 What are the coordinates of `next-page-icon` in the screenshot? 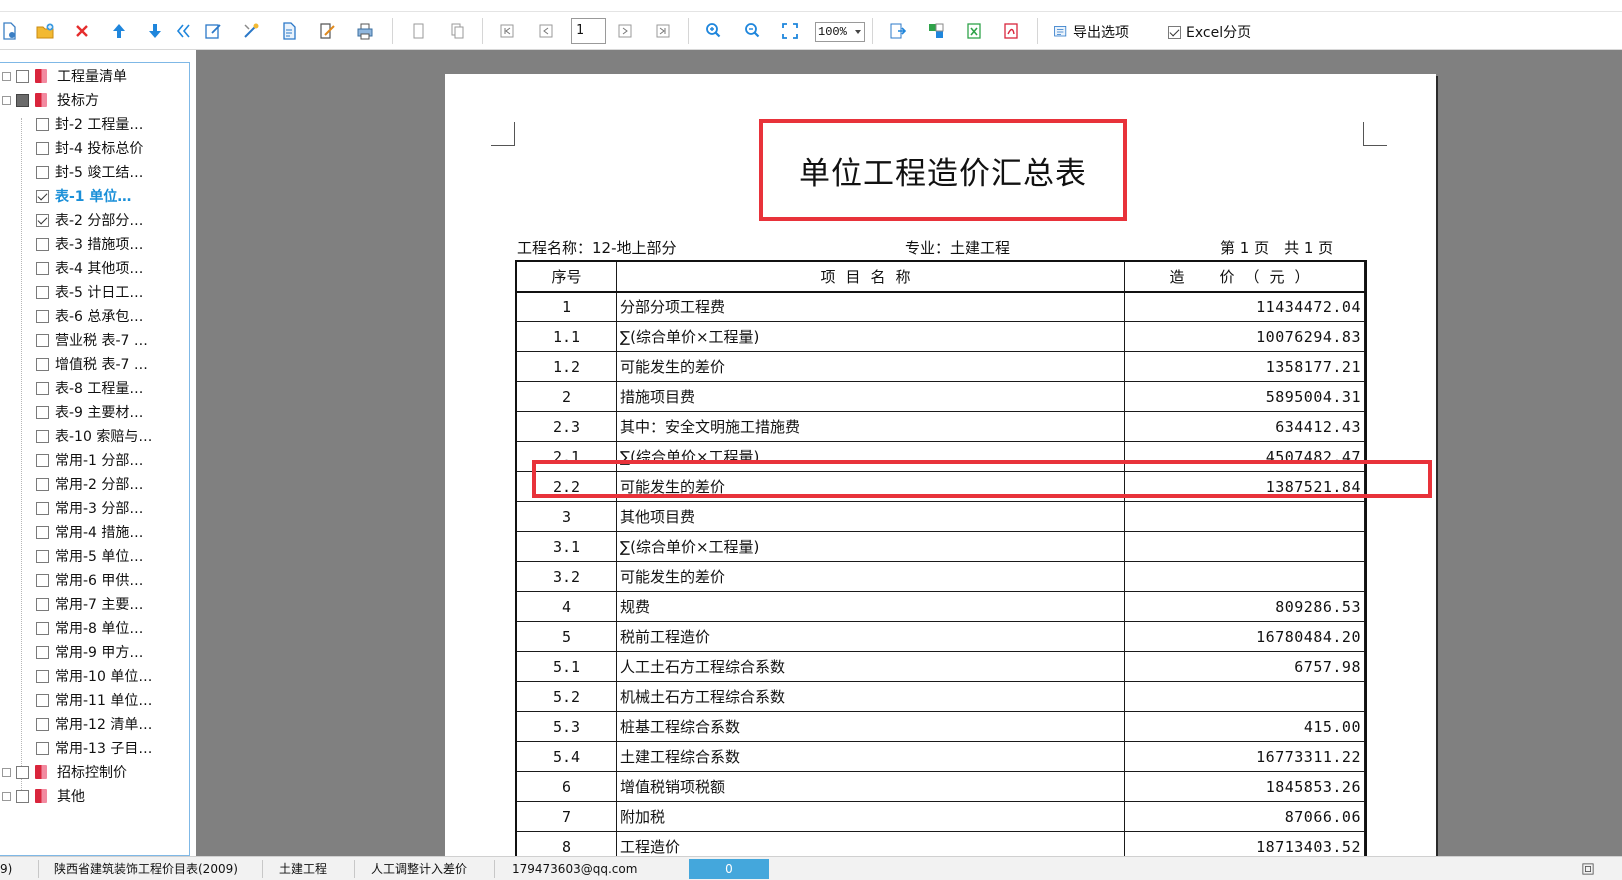 It's located at (625, 31).